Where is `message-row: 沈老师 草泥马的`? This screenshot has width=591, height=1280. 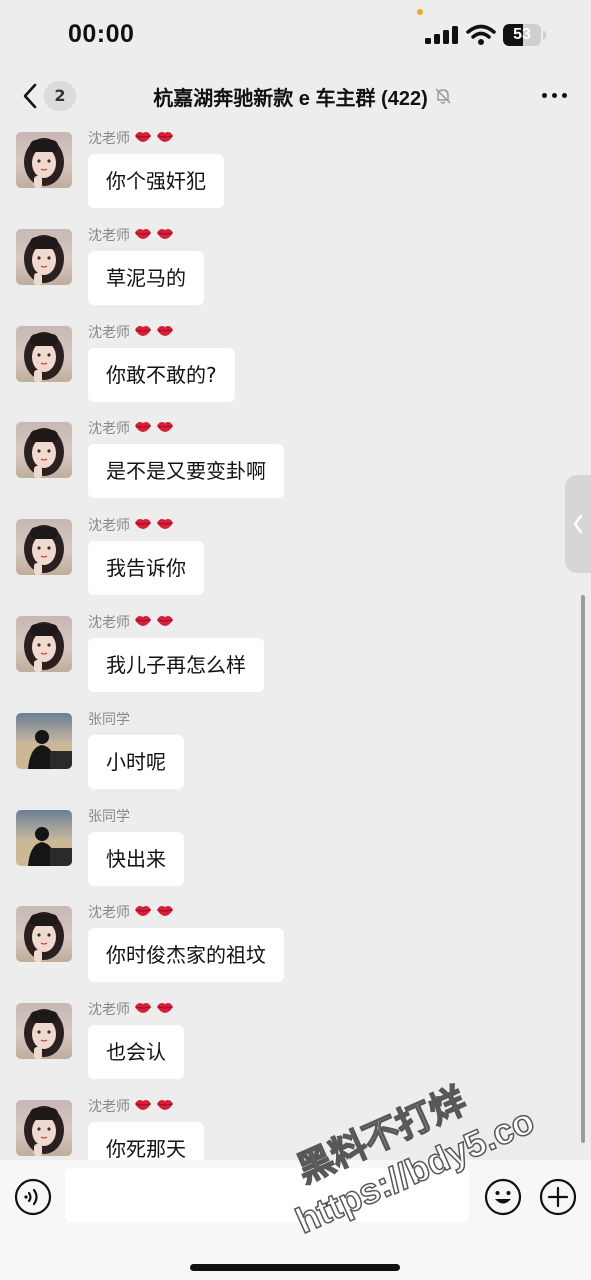
message-row: 沈老师 草泥马的 is located at coordinates (295, 271).